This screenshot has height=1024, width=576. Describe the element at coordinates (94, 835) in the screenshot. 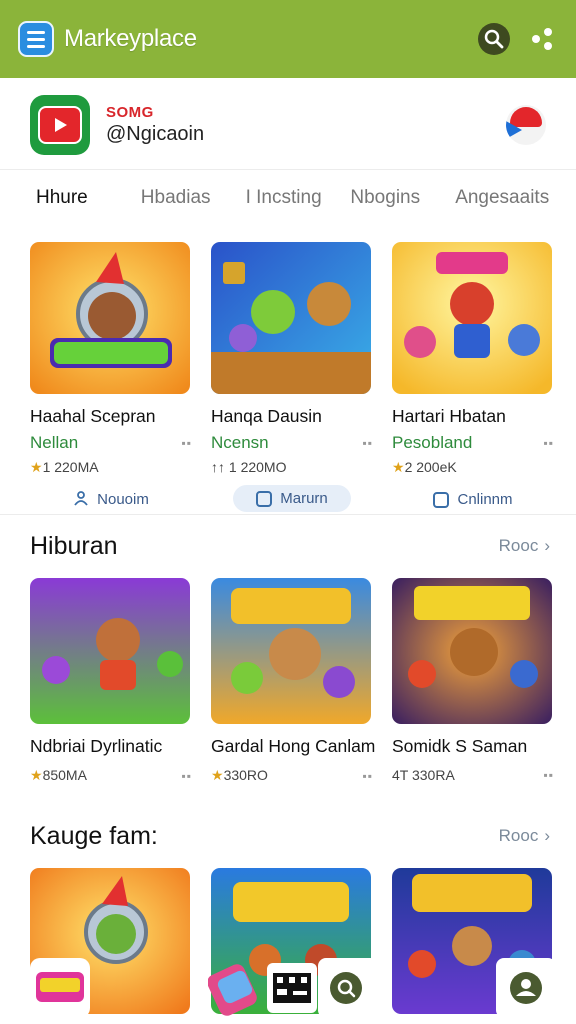

I see `section-title: Kauge fam:` at that location.